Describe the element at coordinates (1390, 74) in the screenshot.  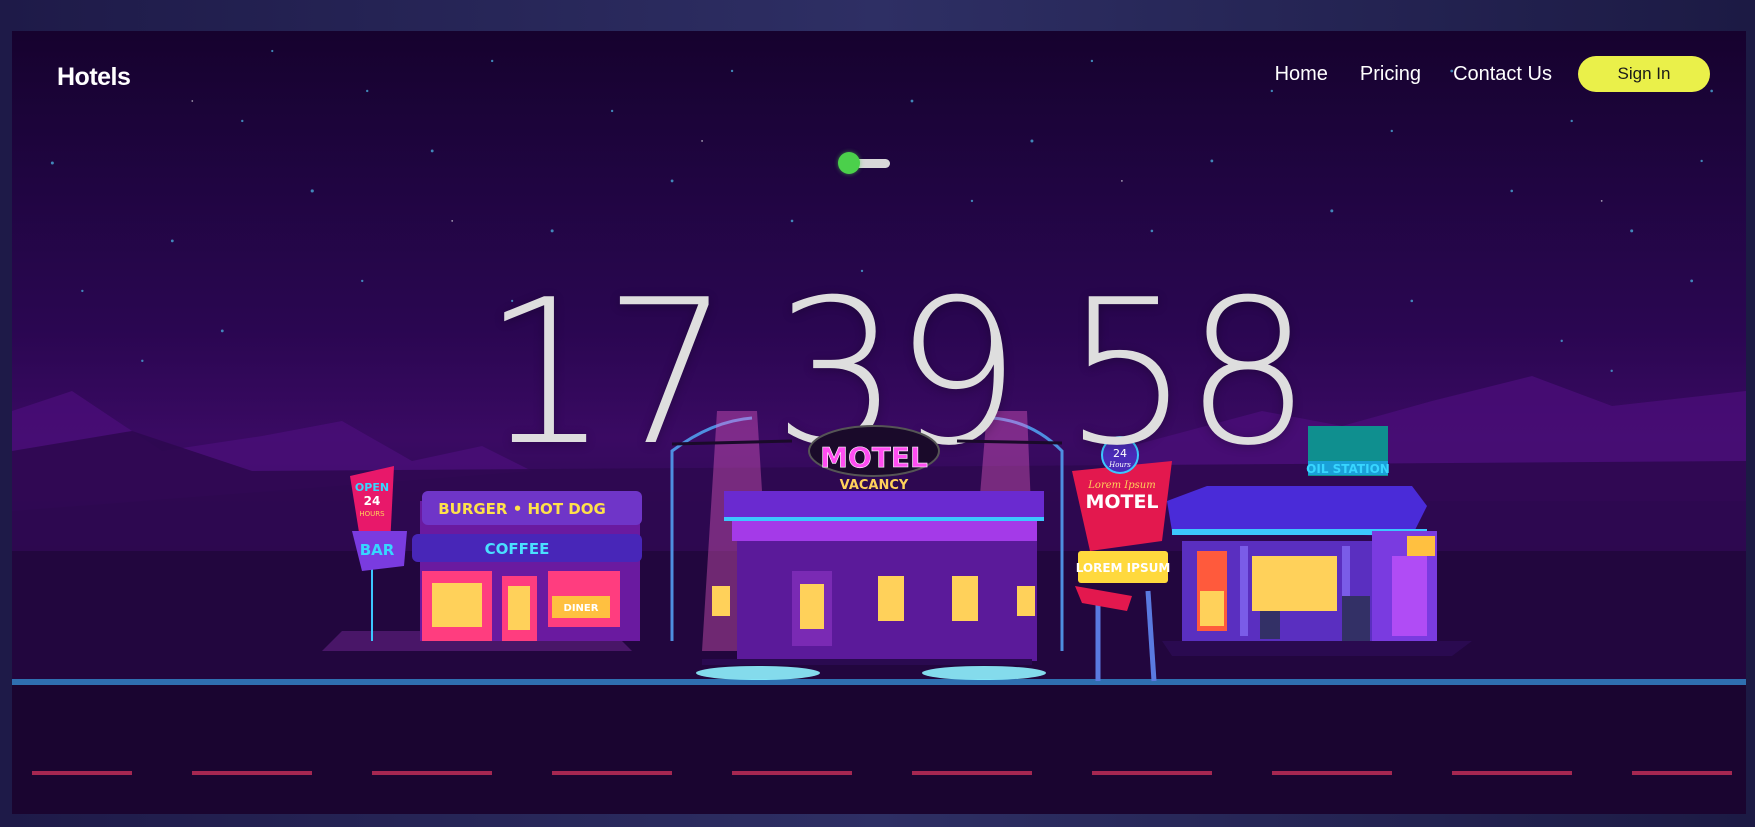
I see `nav-link-pricing: Pricing` at that location.